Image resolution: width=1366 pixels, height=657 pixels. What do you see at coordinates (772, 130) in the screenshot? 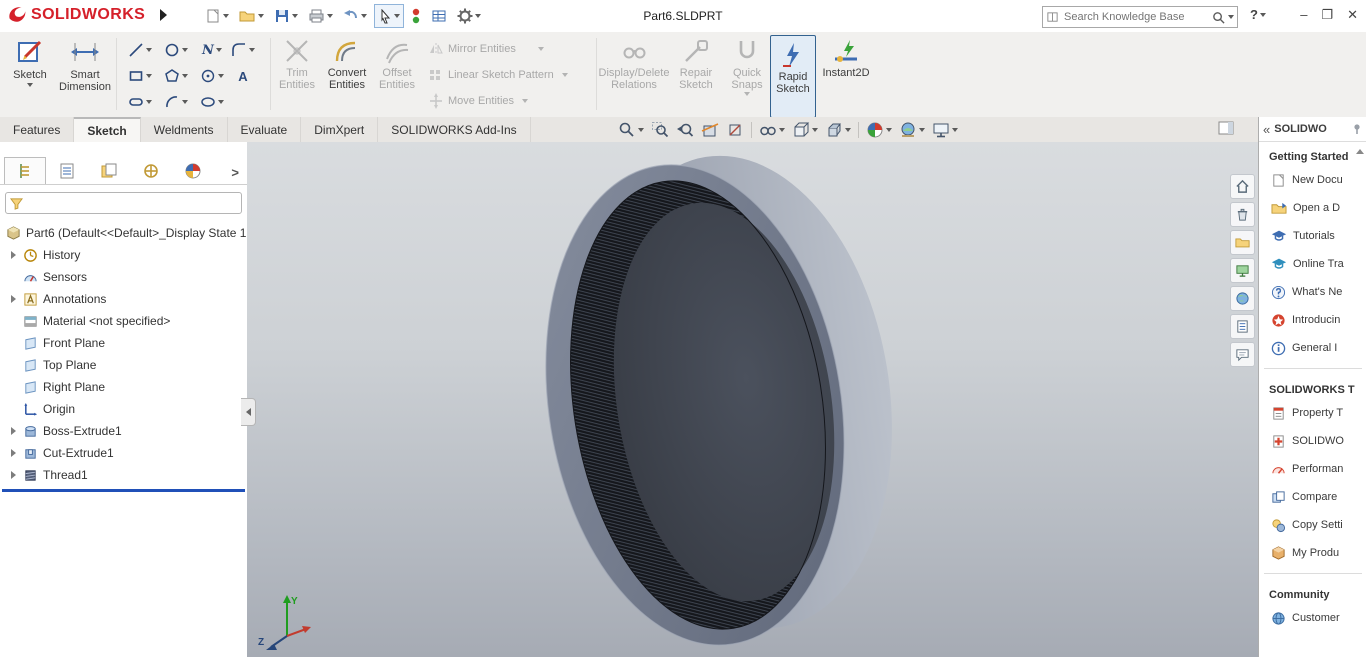
I see `hide-show-items-button` at bounding box center [772, 130].